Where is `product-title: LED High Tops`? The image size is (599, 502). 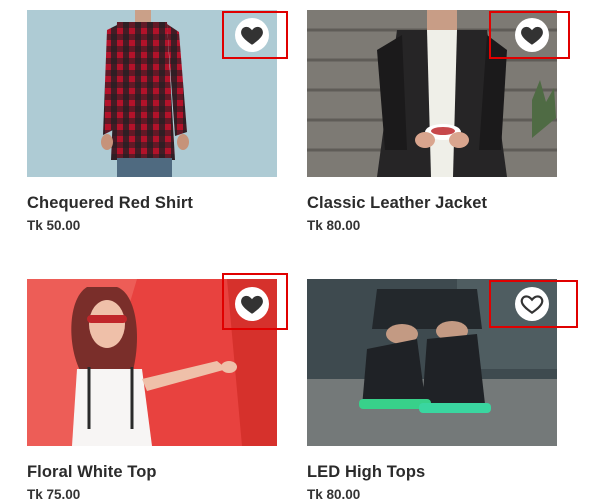 product-title: LED High Tops is located at coordinates (432, 472).